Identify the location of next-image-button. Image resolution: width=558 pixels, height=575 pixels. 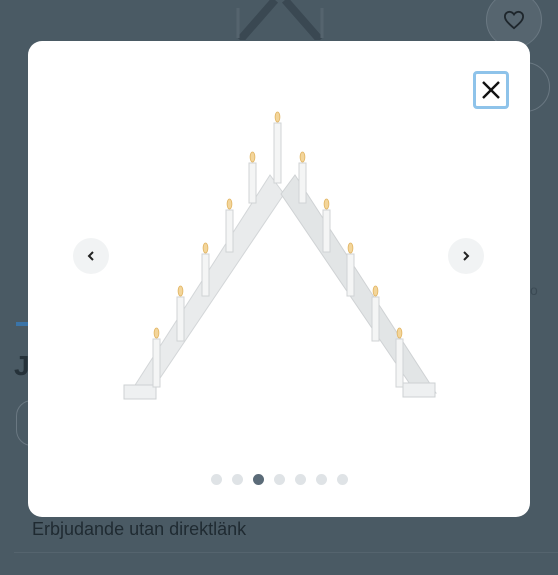
(466, 256).